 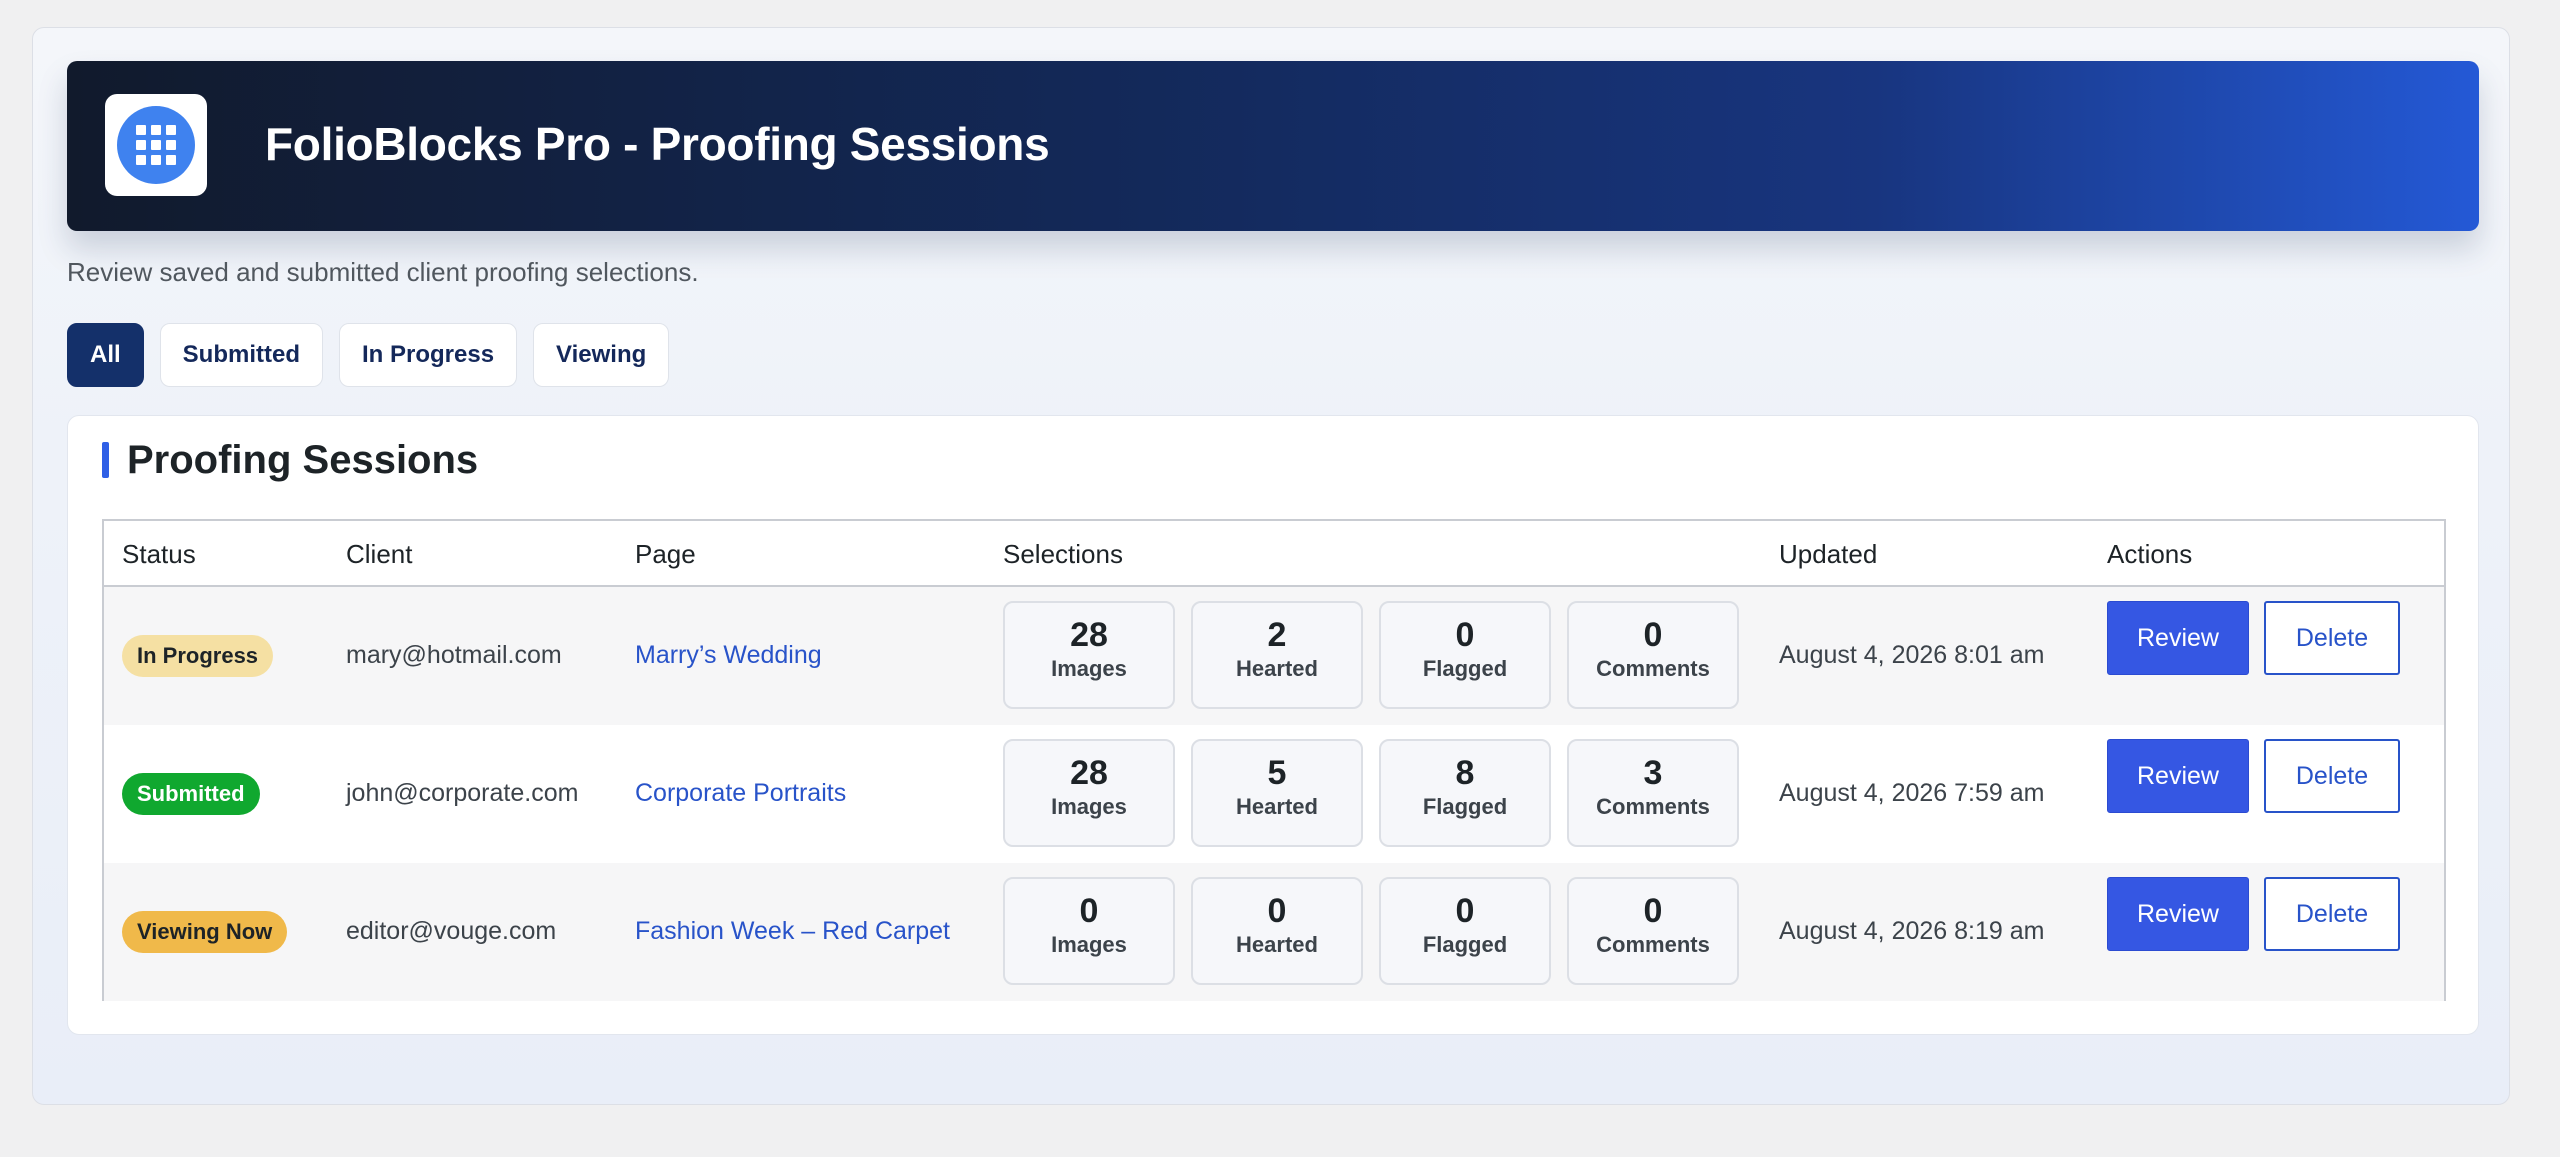 I want to click on status-badge: Submitted, so click(x=191, y=794).